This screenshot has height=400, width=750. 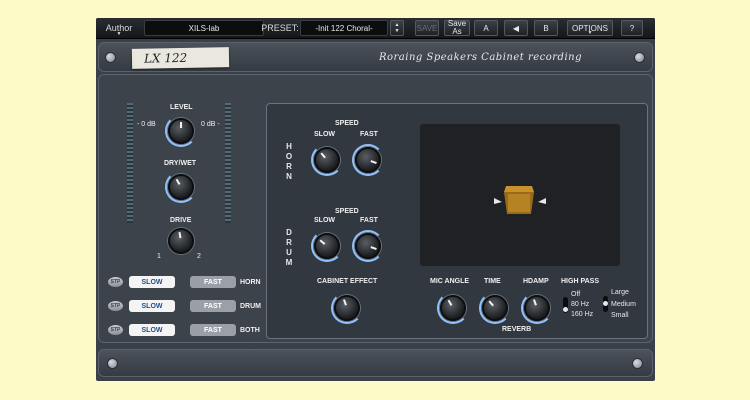 What do you see at coordinates (210, 124) in the screenshot?
I see `db-right-label: 0 dB -` at bounding box center [210, 124].